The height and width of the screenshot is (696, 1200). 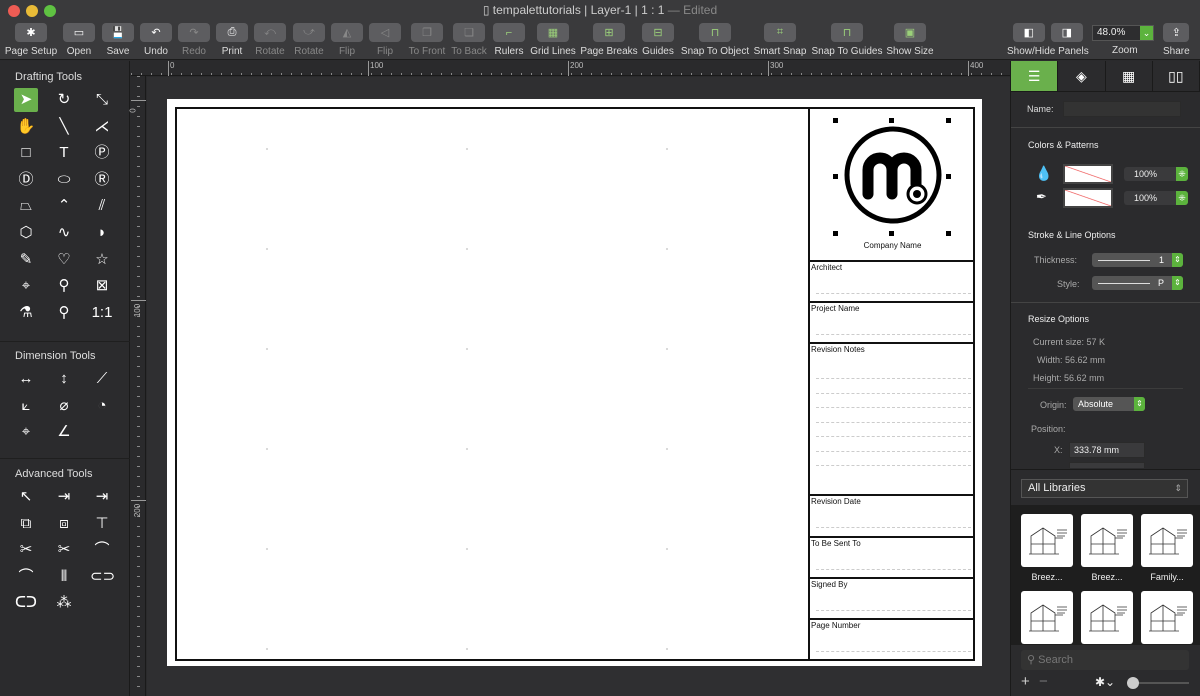 What do you see at coordinates (64, 497) in the screenshot?
I see `extend-tool-icon: ⇥` at bounding box center [64, 497].